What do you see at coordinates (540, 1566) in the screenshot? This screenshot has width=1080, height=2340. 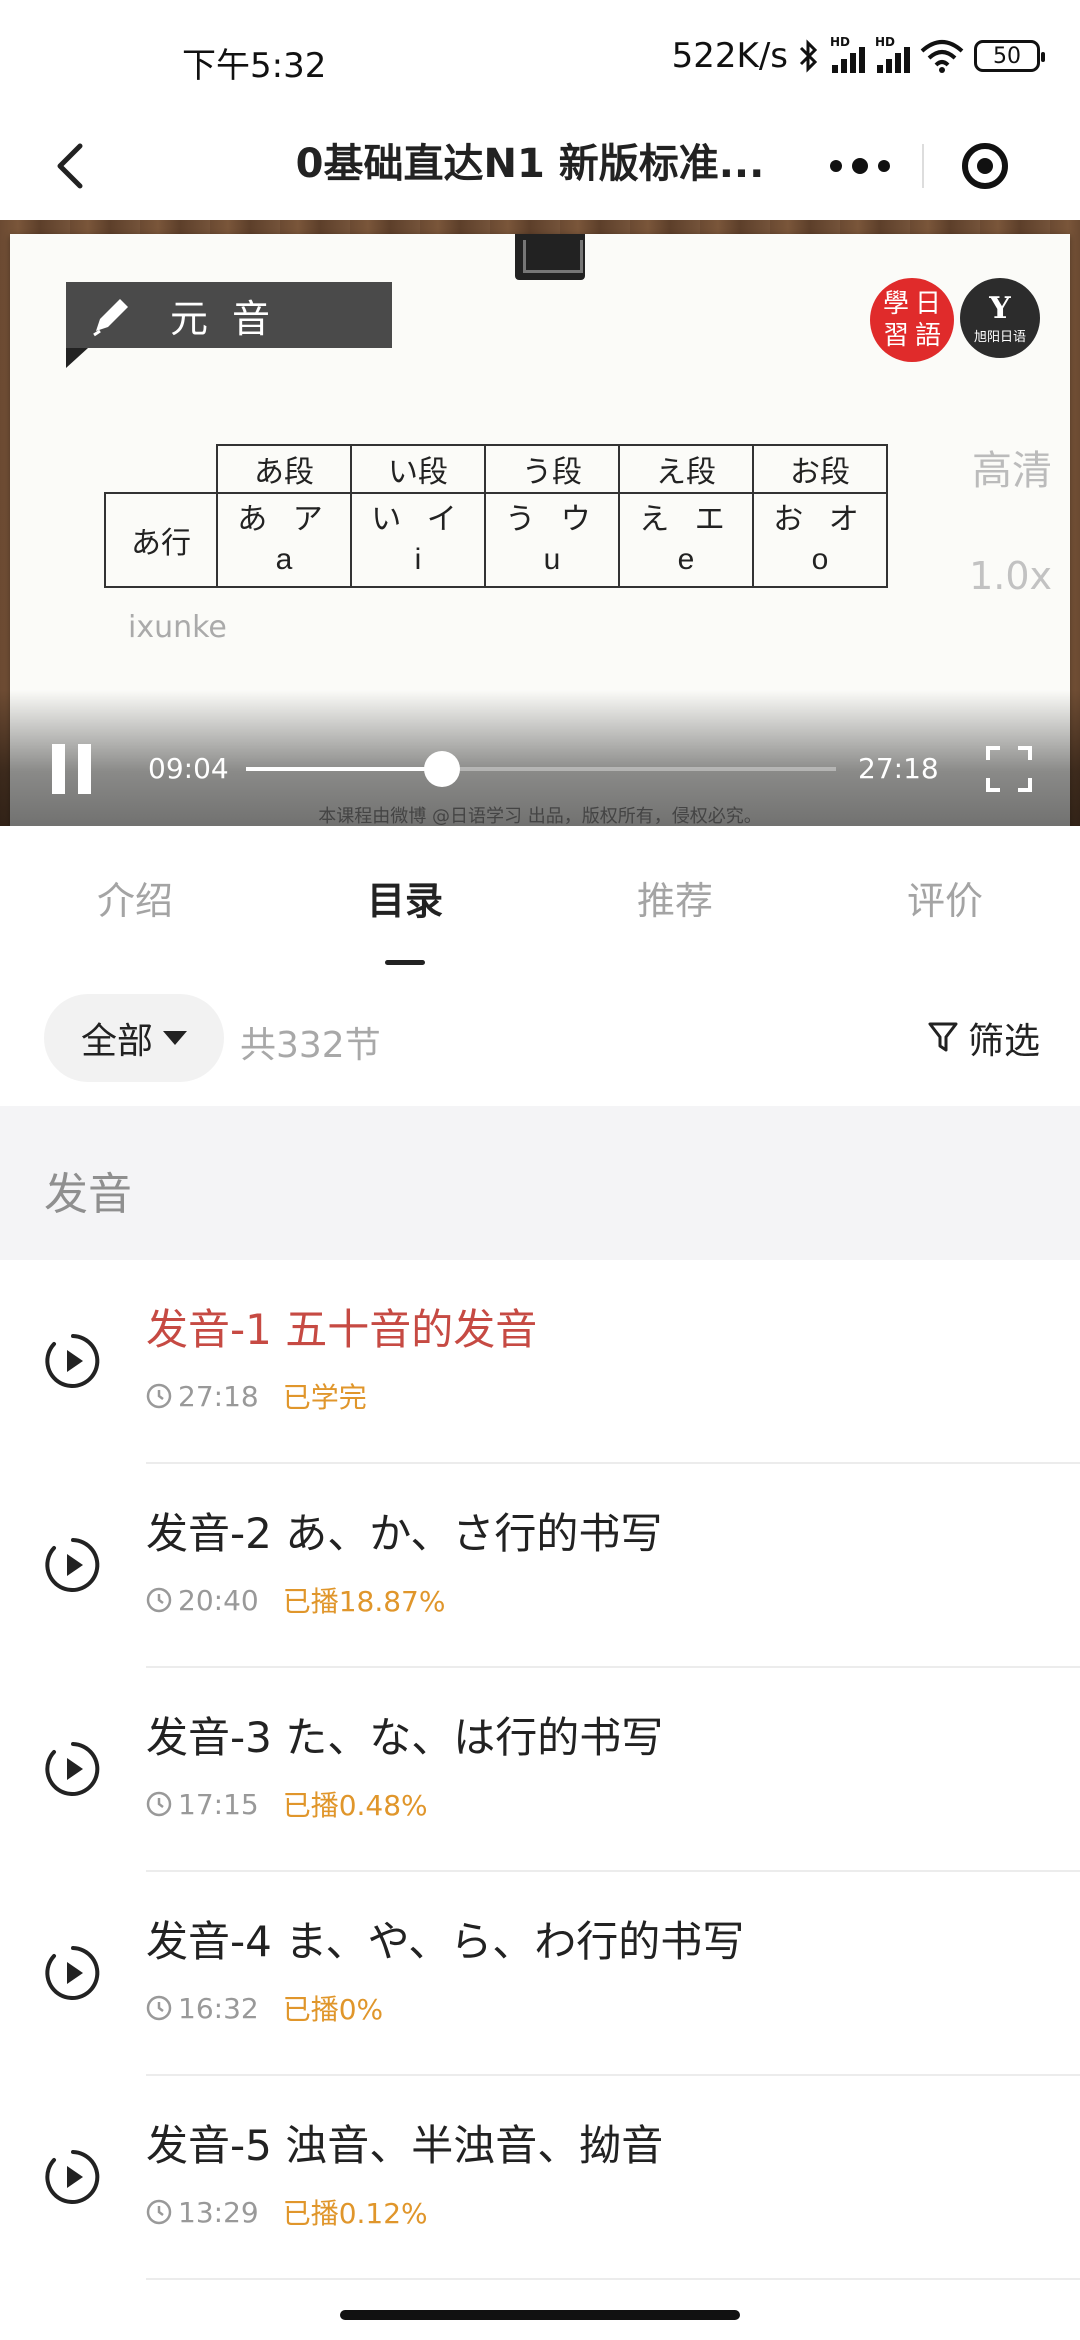 I see `lesson-item: 发音-2 あ、か、さ行的书写 20:40 已播18.87%` at bounding box center [540, 1566].